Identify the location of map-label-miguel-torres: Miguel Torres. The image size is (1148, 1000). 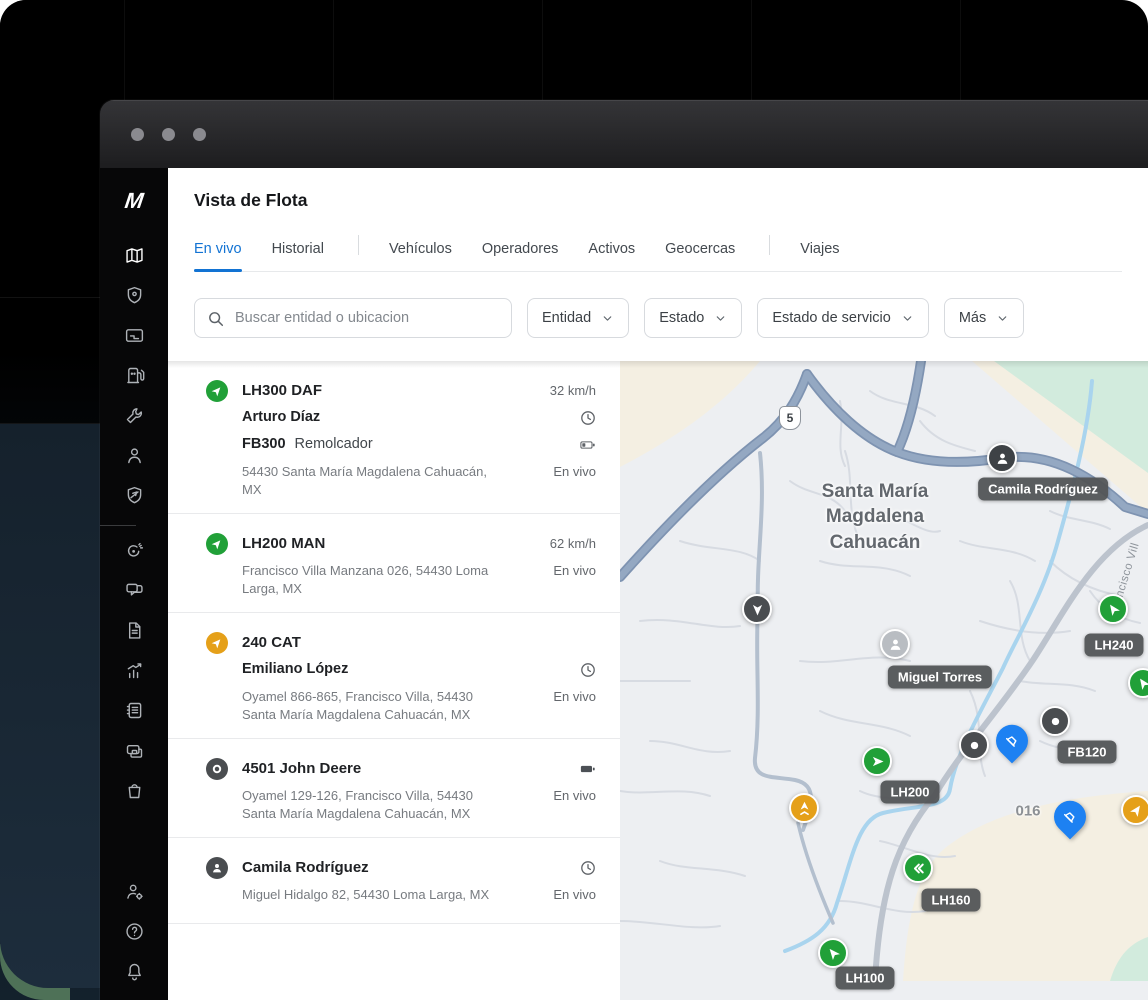
(940, 677).